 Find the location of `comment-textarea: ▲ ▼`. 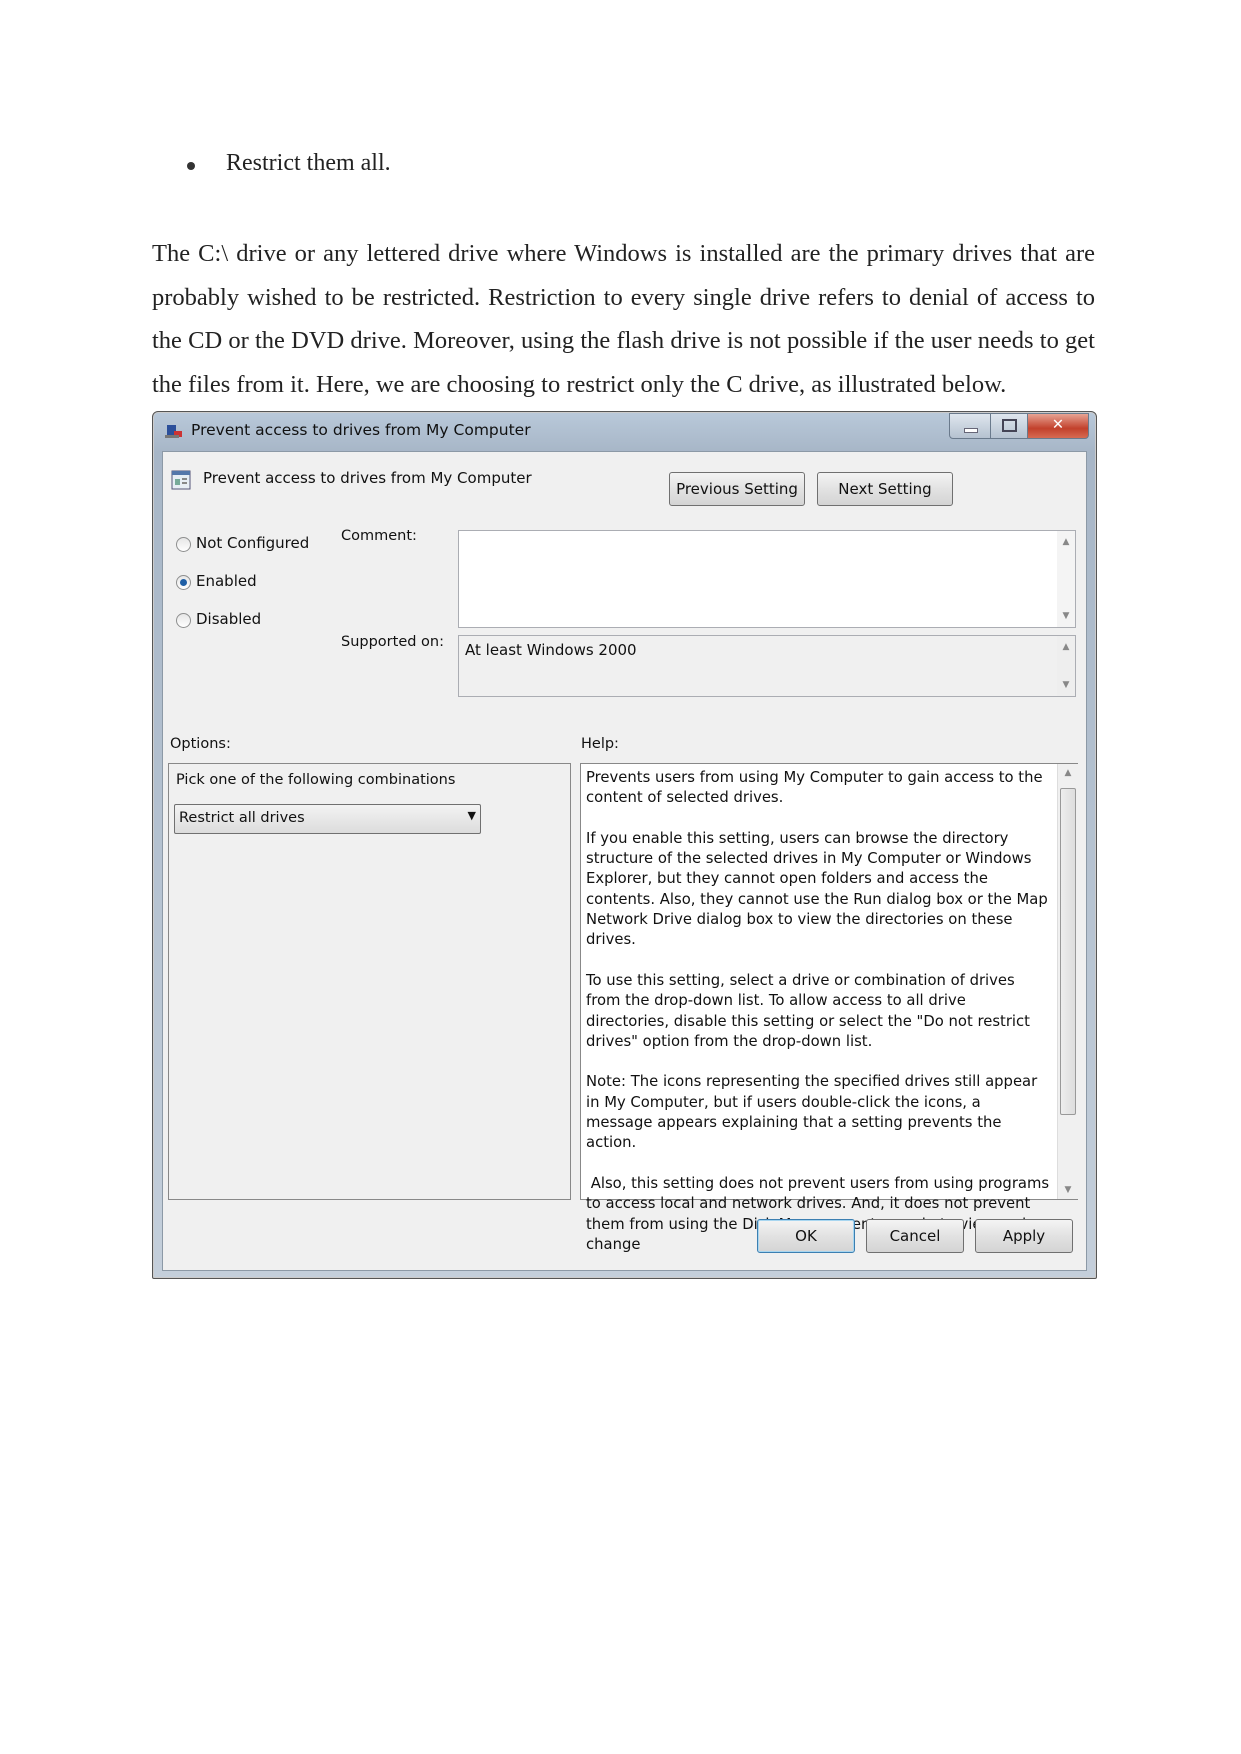

comment-textarea: ▲ ▼ is located at coordinates (767, 579).